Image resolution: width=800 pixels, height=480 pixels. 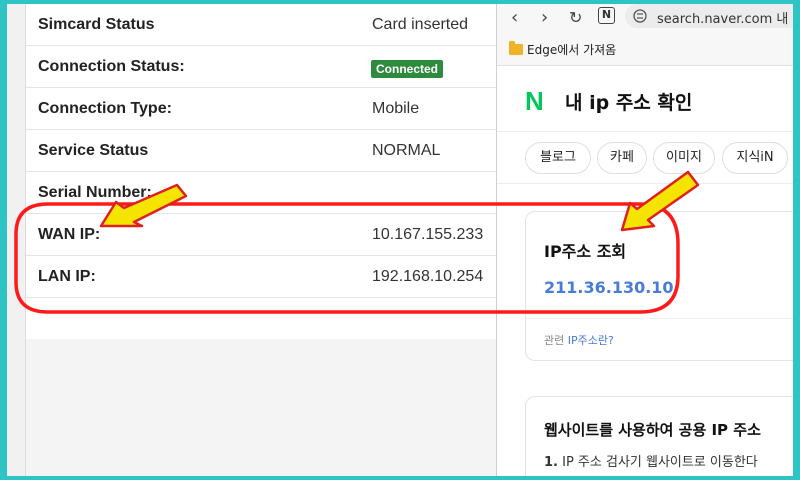 I want to click on row-value: Card inserted, so click(x=420, y=24).